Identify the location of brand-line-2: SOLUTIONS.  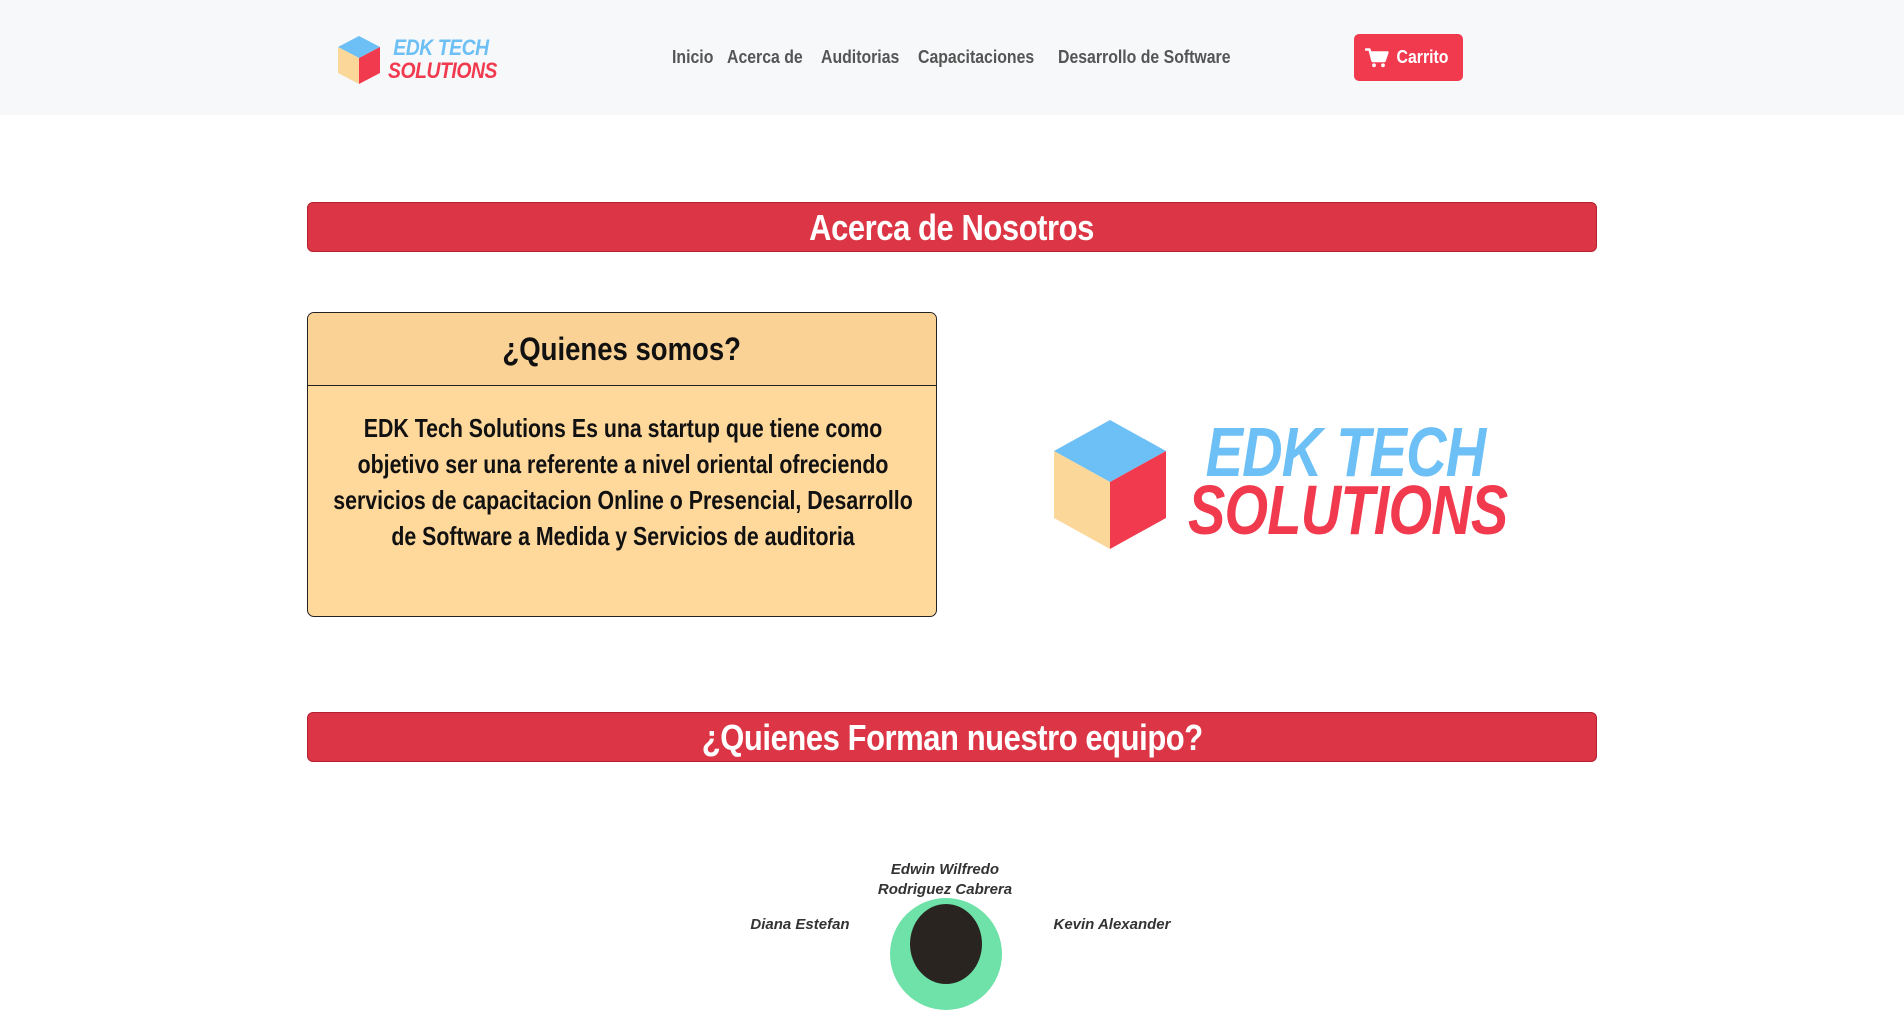
(442, 70).